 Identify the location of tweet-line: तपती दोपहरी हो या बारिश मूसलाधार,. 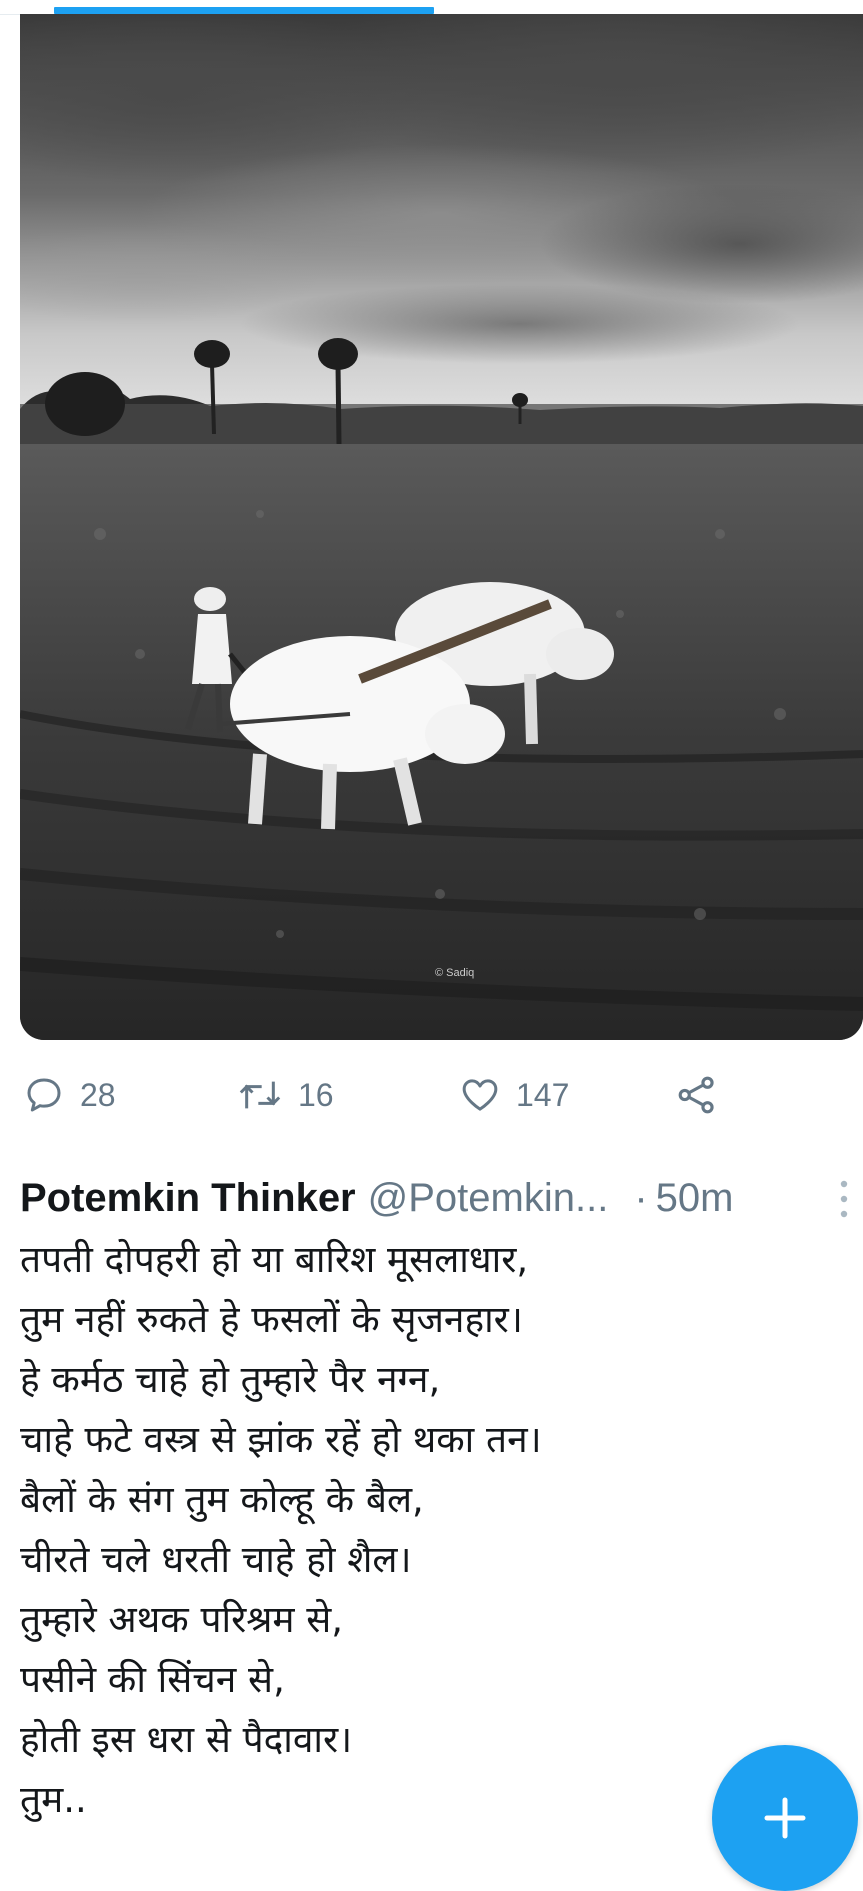
(274, 1259).